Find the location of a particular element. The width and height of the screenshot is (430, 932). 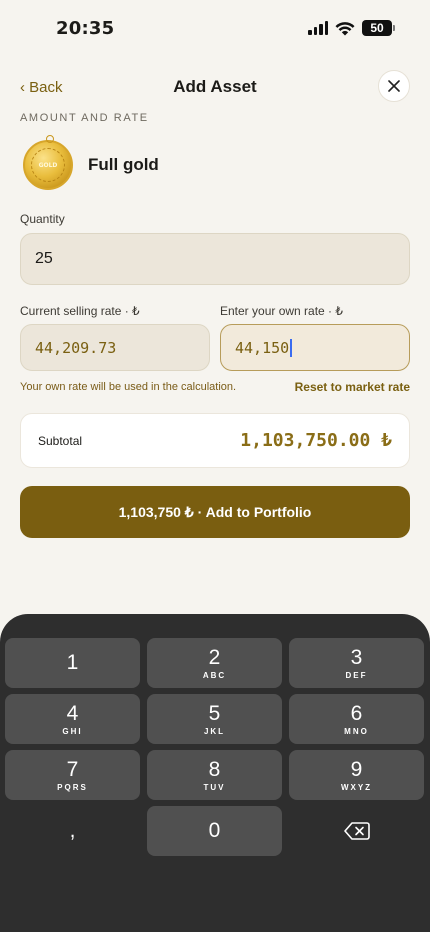

key-comma: , is located at coordinates (72, 831).